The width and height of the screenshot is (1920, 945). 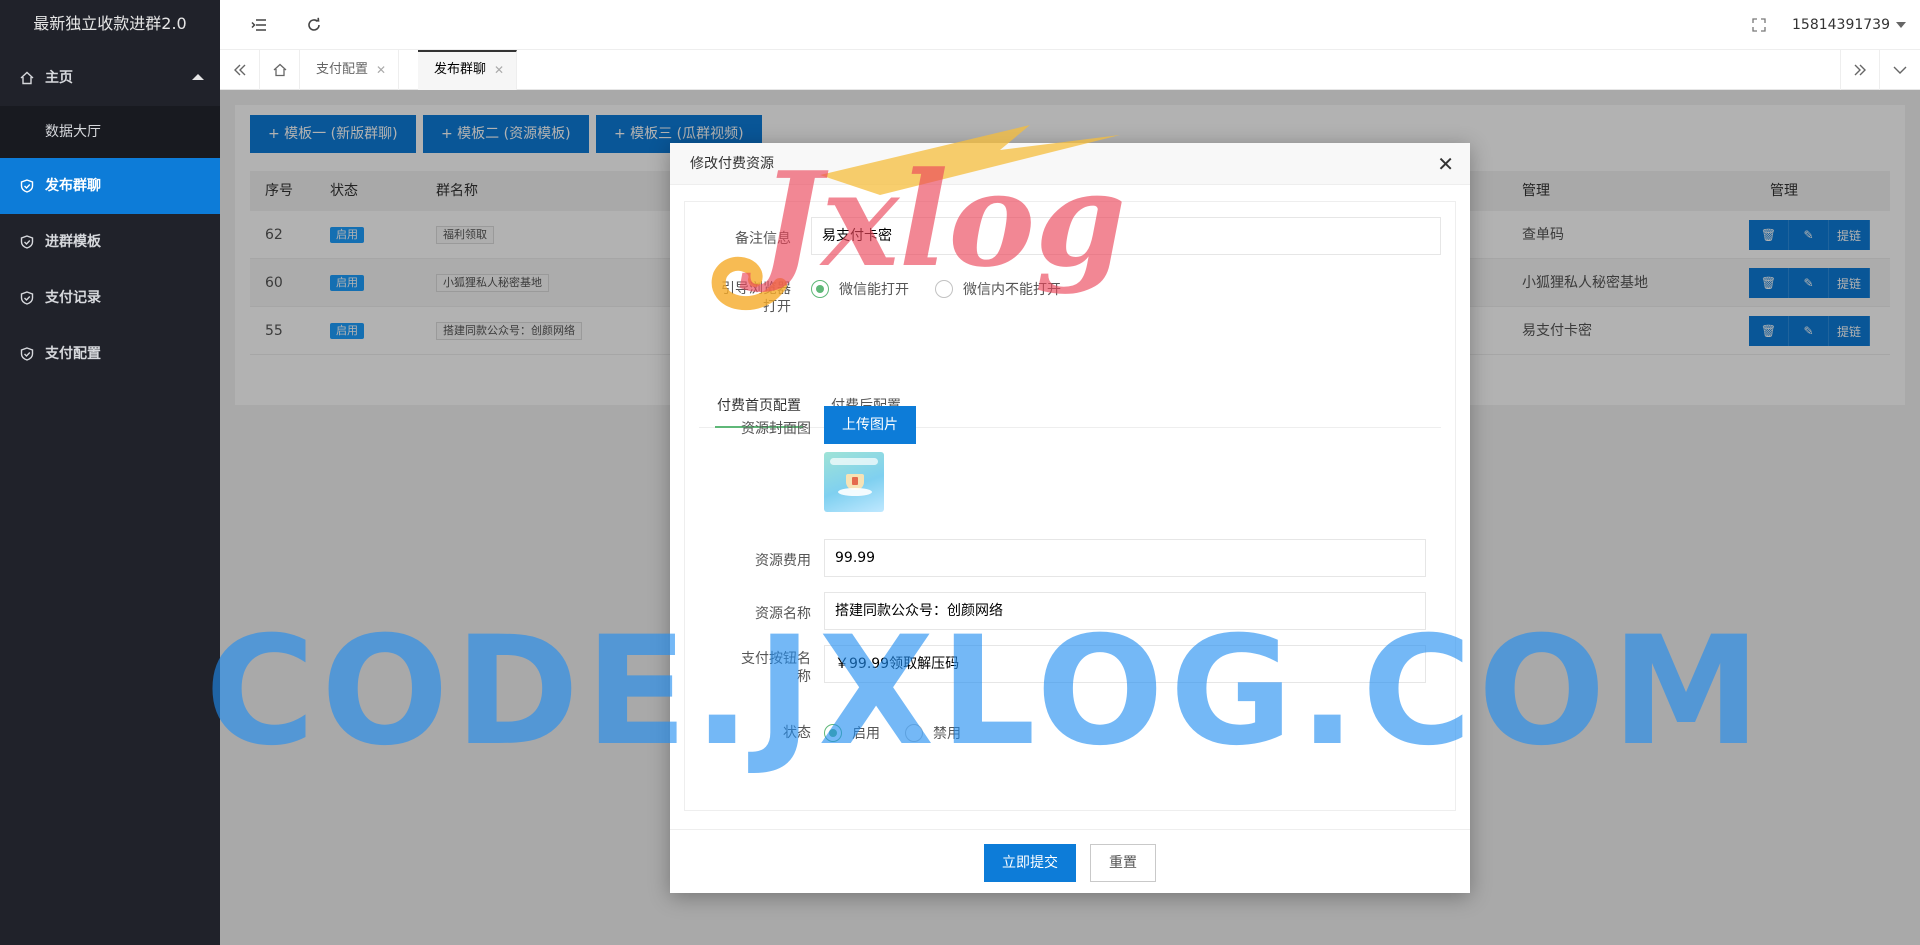 I want to click on sidebar-item-payment-records: 支付记录, so click(x=110, y=298).